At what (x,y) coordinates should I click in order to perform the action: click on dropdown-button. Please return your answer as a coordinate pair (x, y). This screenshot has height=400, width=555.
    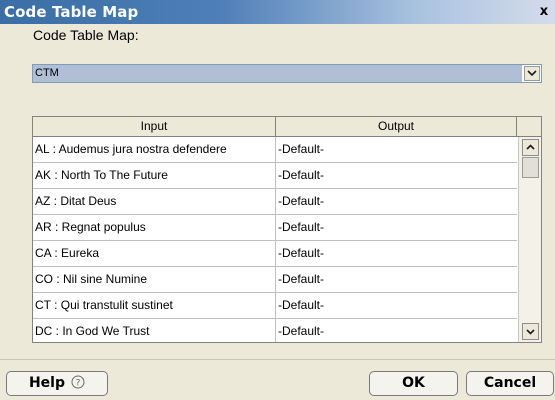
    Looking at the image, I should click on (532, 73).